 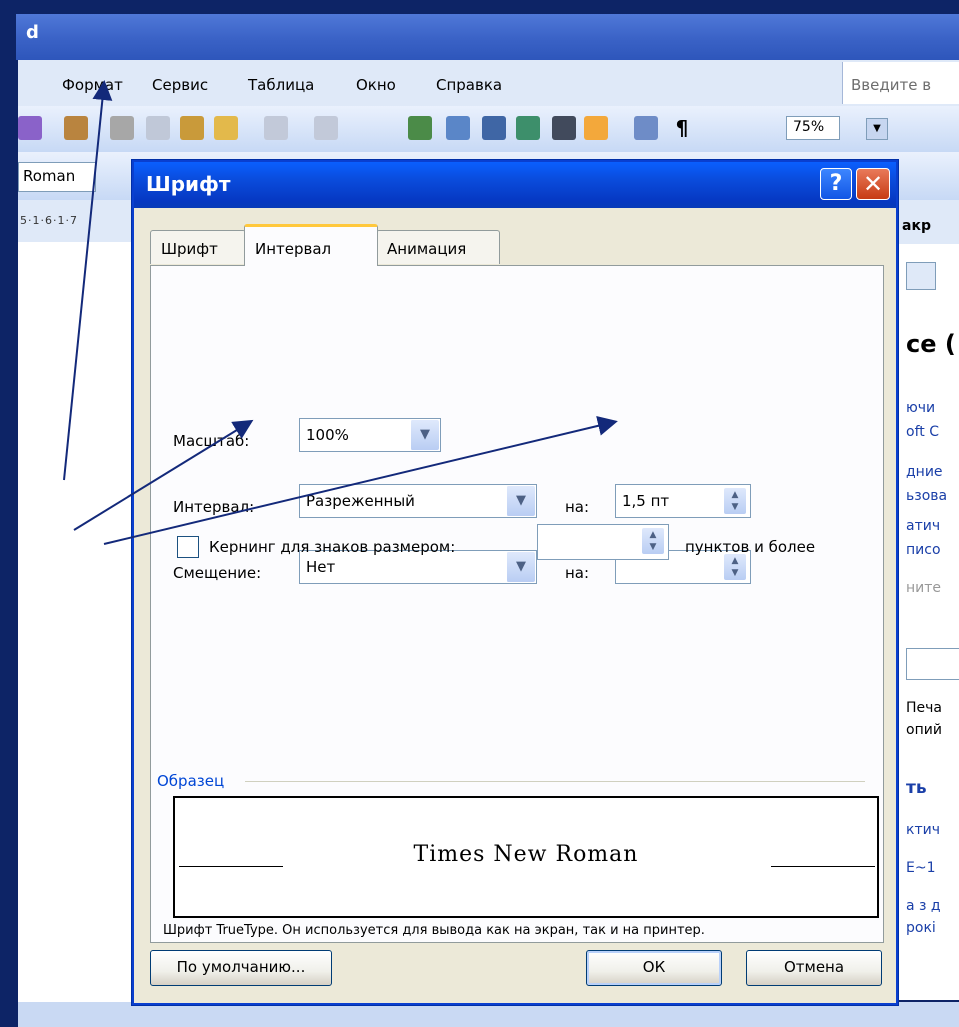 What do you see at coordinates (603, 542) in the screenshot?
I see `kerning-size-input: ▲ ▼` at bounding box center [603, 542].